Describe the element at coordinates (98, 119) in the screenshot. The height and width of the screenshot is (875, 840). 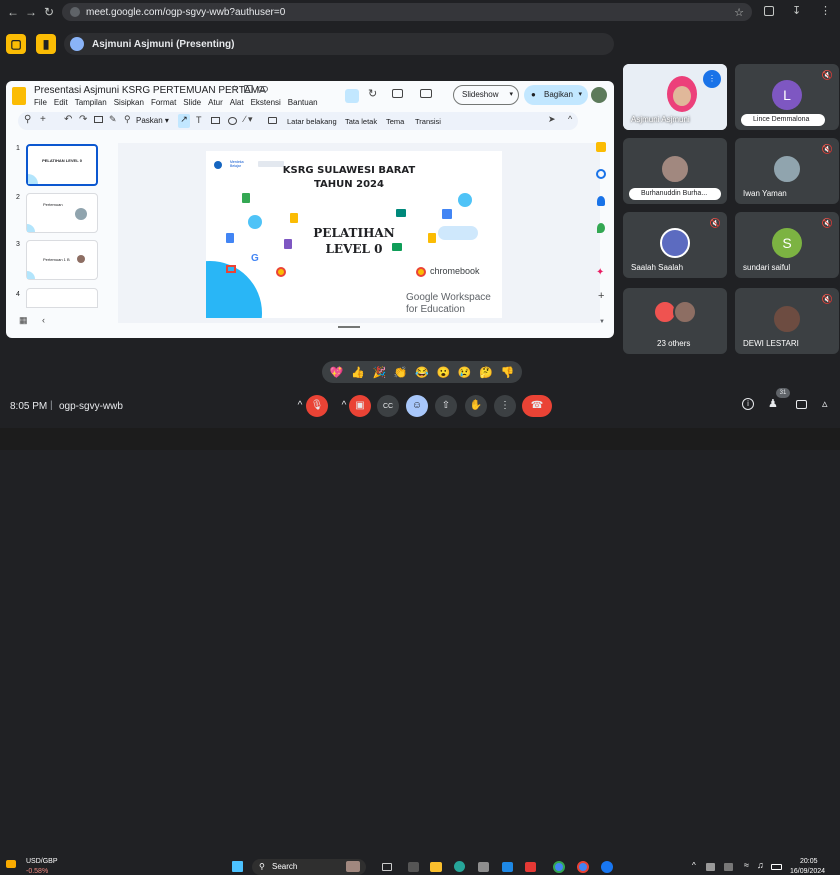
I see `print-icon` at that location.